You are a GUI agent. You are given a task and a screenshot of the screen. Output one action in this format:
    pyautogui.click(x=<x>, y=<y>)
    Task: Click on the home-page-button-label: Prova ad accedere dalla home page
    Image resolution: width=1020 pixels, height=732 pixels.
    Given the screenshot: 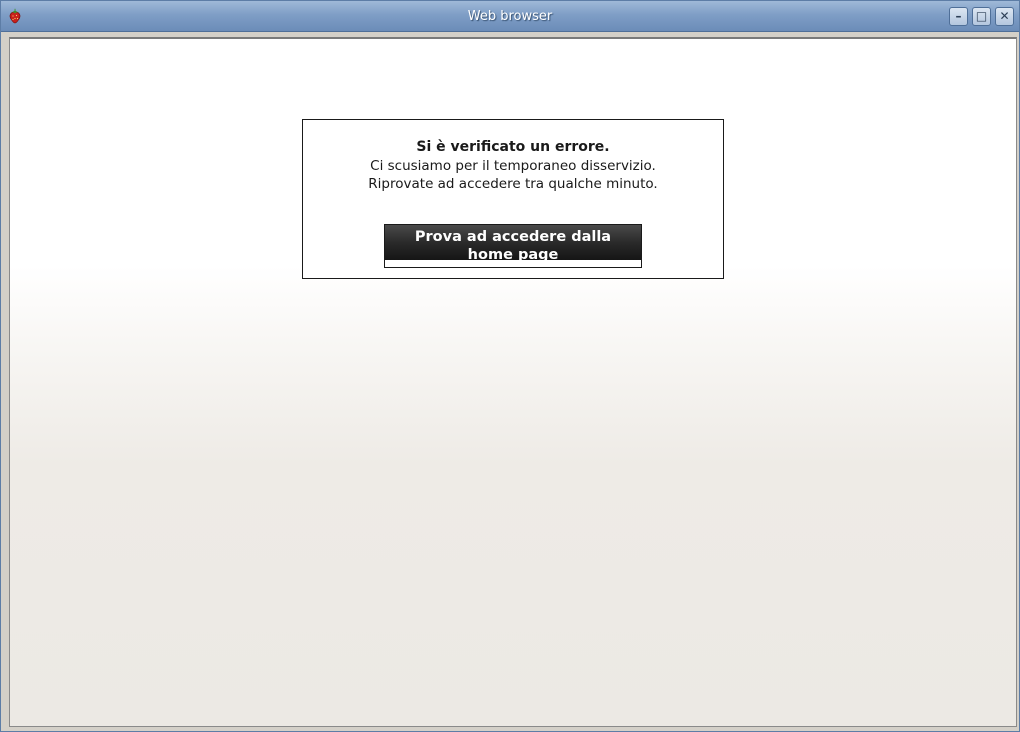 What is the action you would take?
    pyautogui.click(x=513, y=246)
    